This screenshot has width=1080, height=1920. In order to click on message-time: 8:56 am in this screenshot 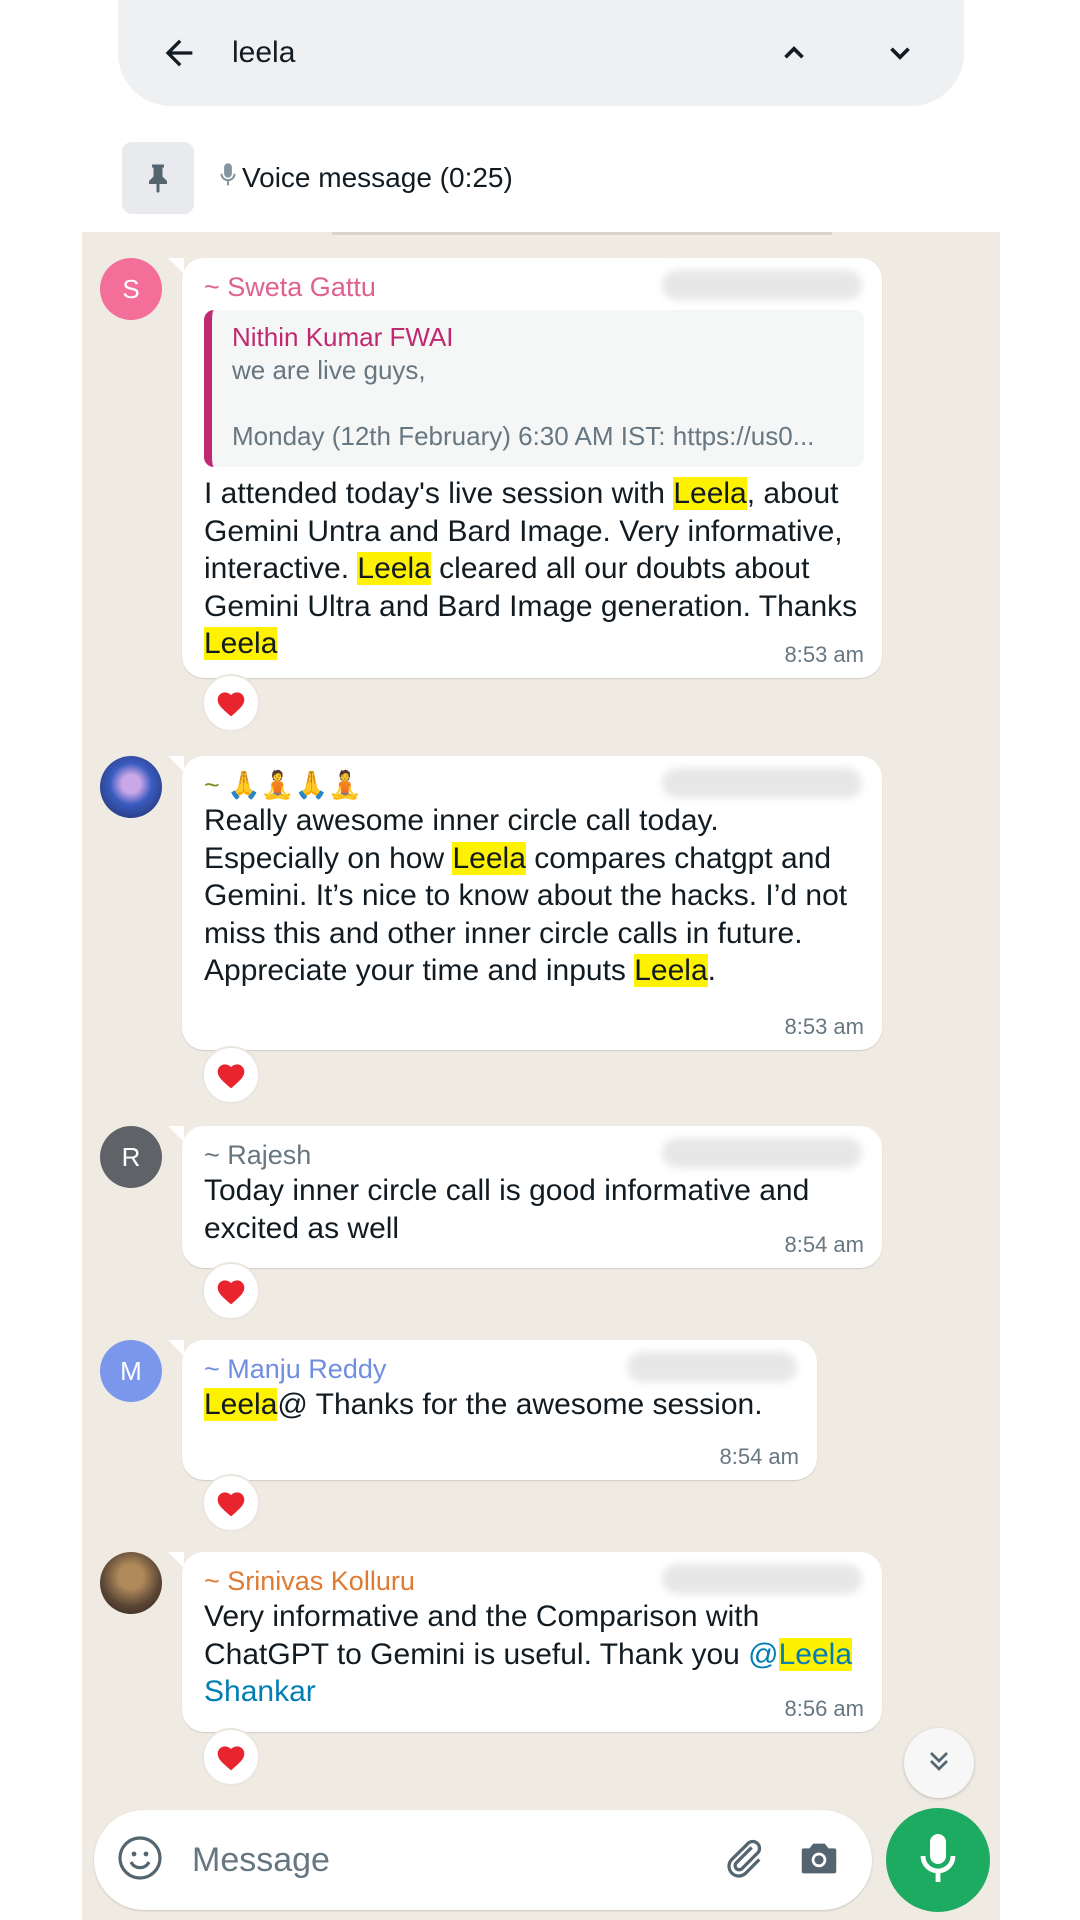, I will do `click(824, 1708)`.